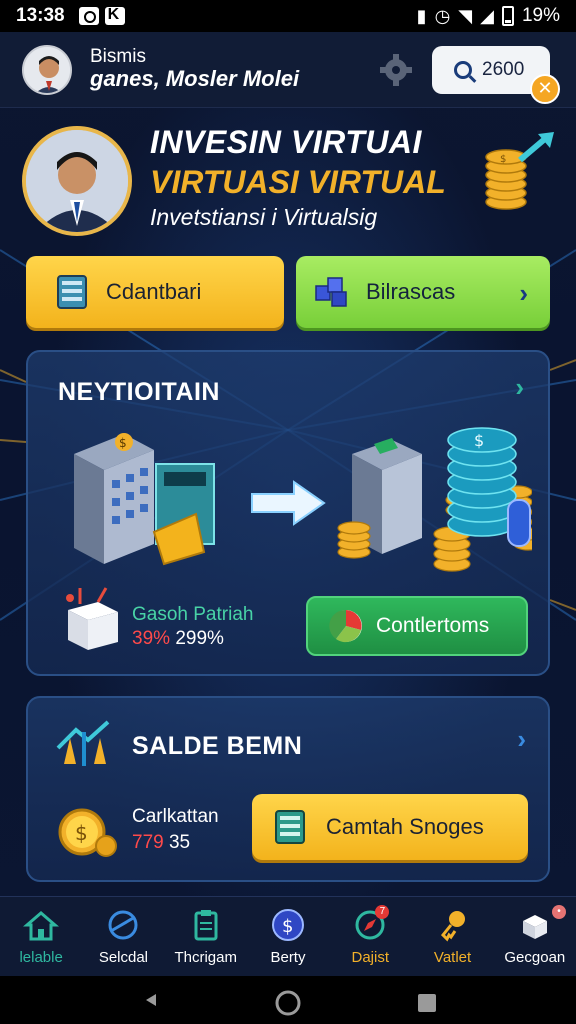 The width and height of the screenshot is (576, 1024). I want to click on nav-item-selcdal: Selcdal, so click(123, 936).